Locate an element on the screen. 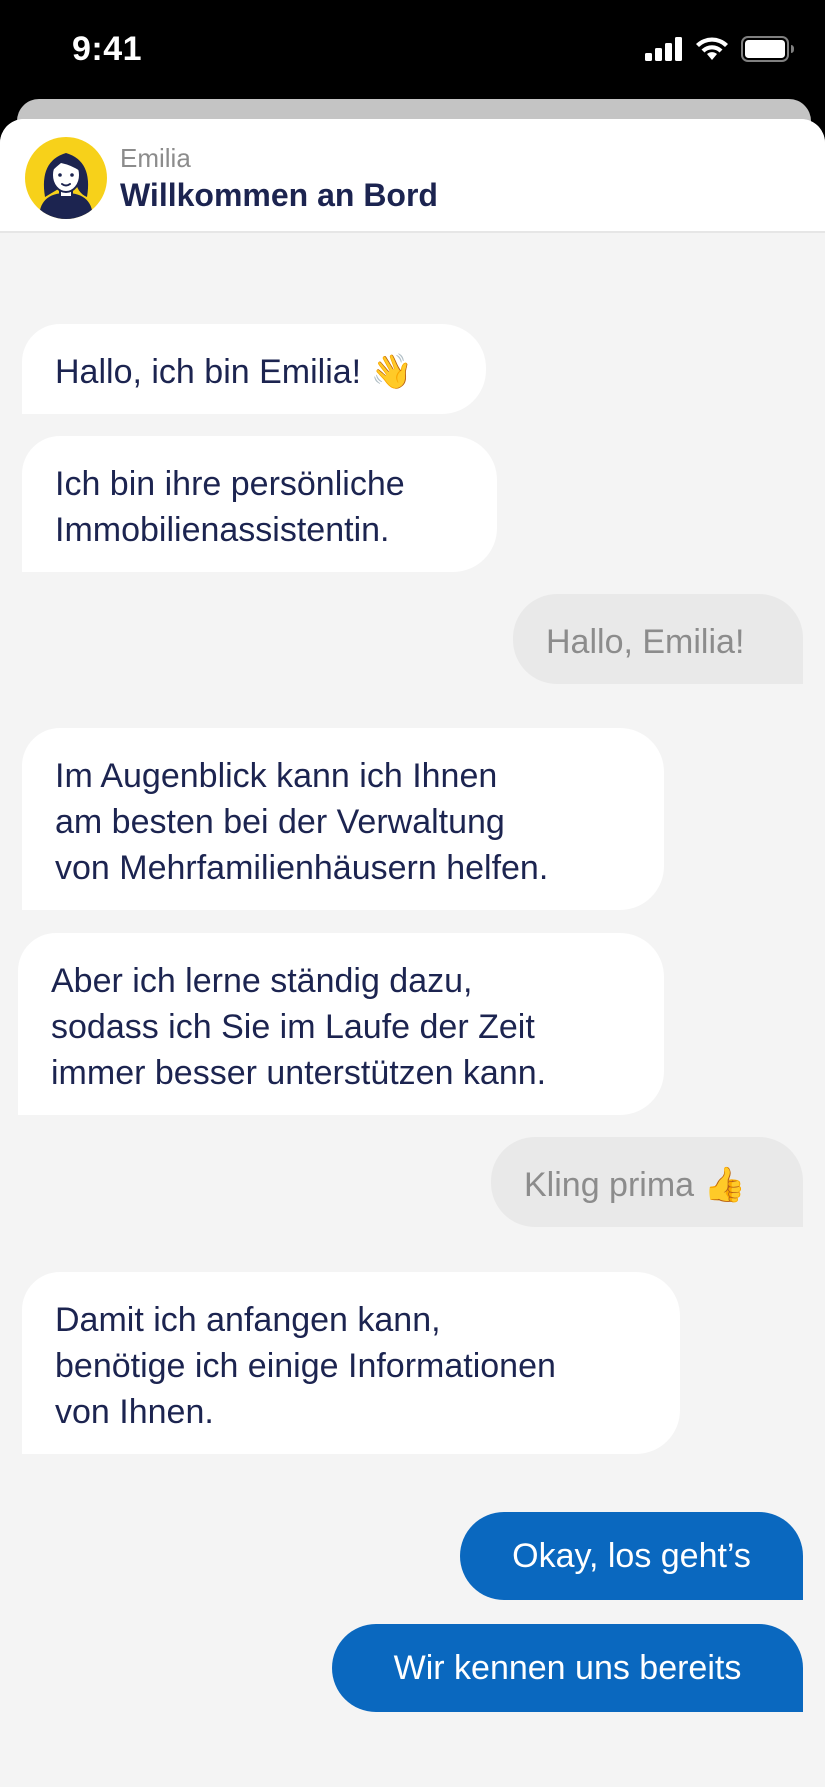 This screenshot has height=1787, width=825. wifi-icon is located at coordinates (712, 48).